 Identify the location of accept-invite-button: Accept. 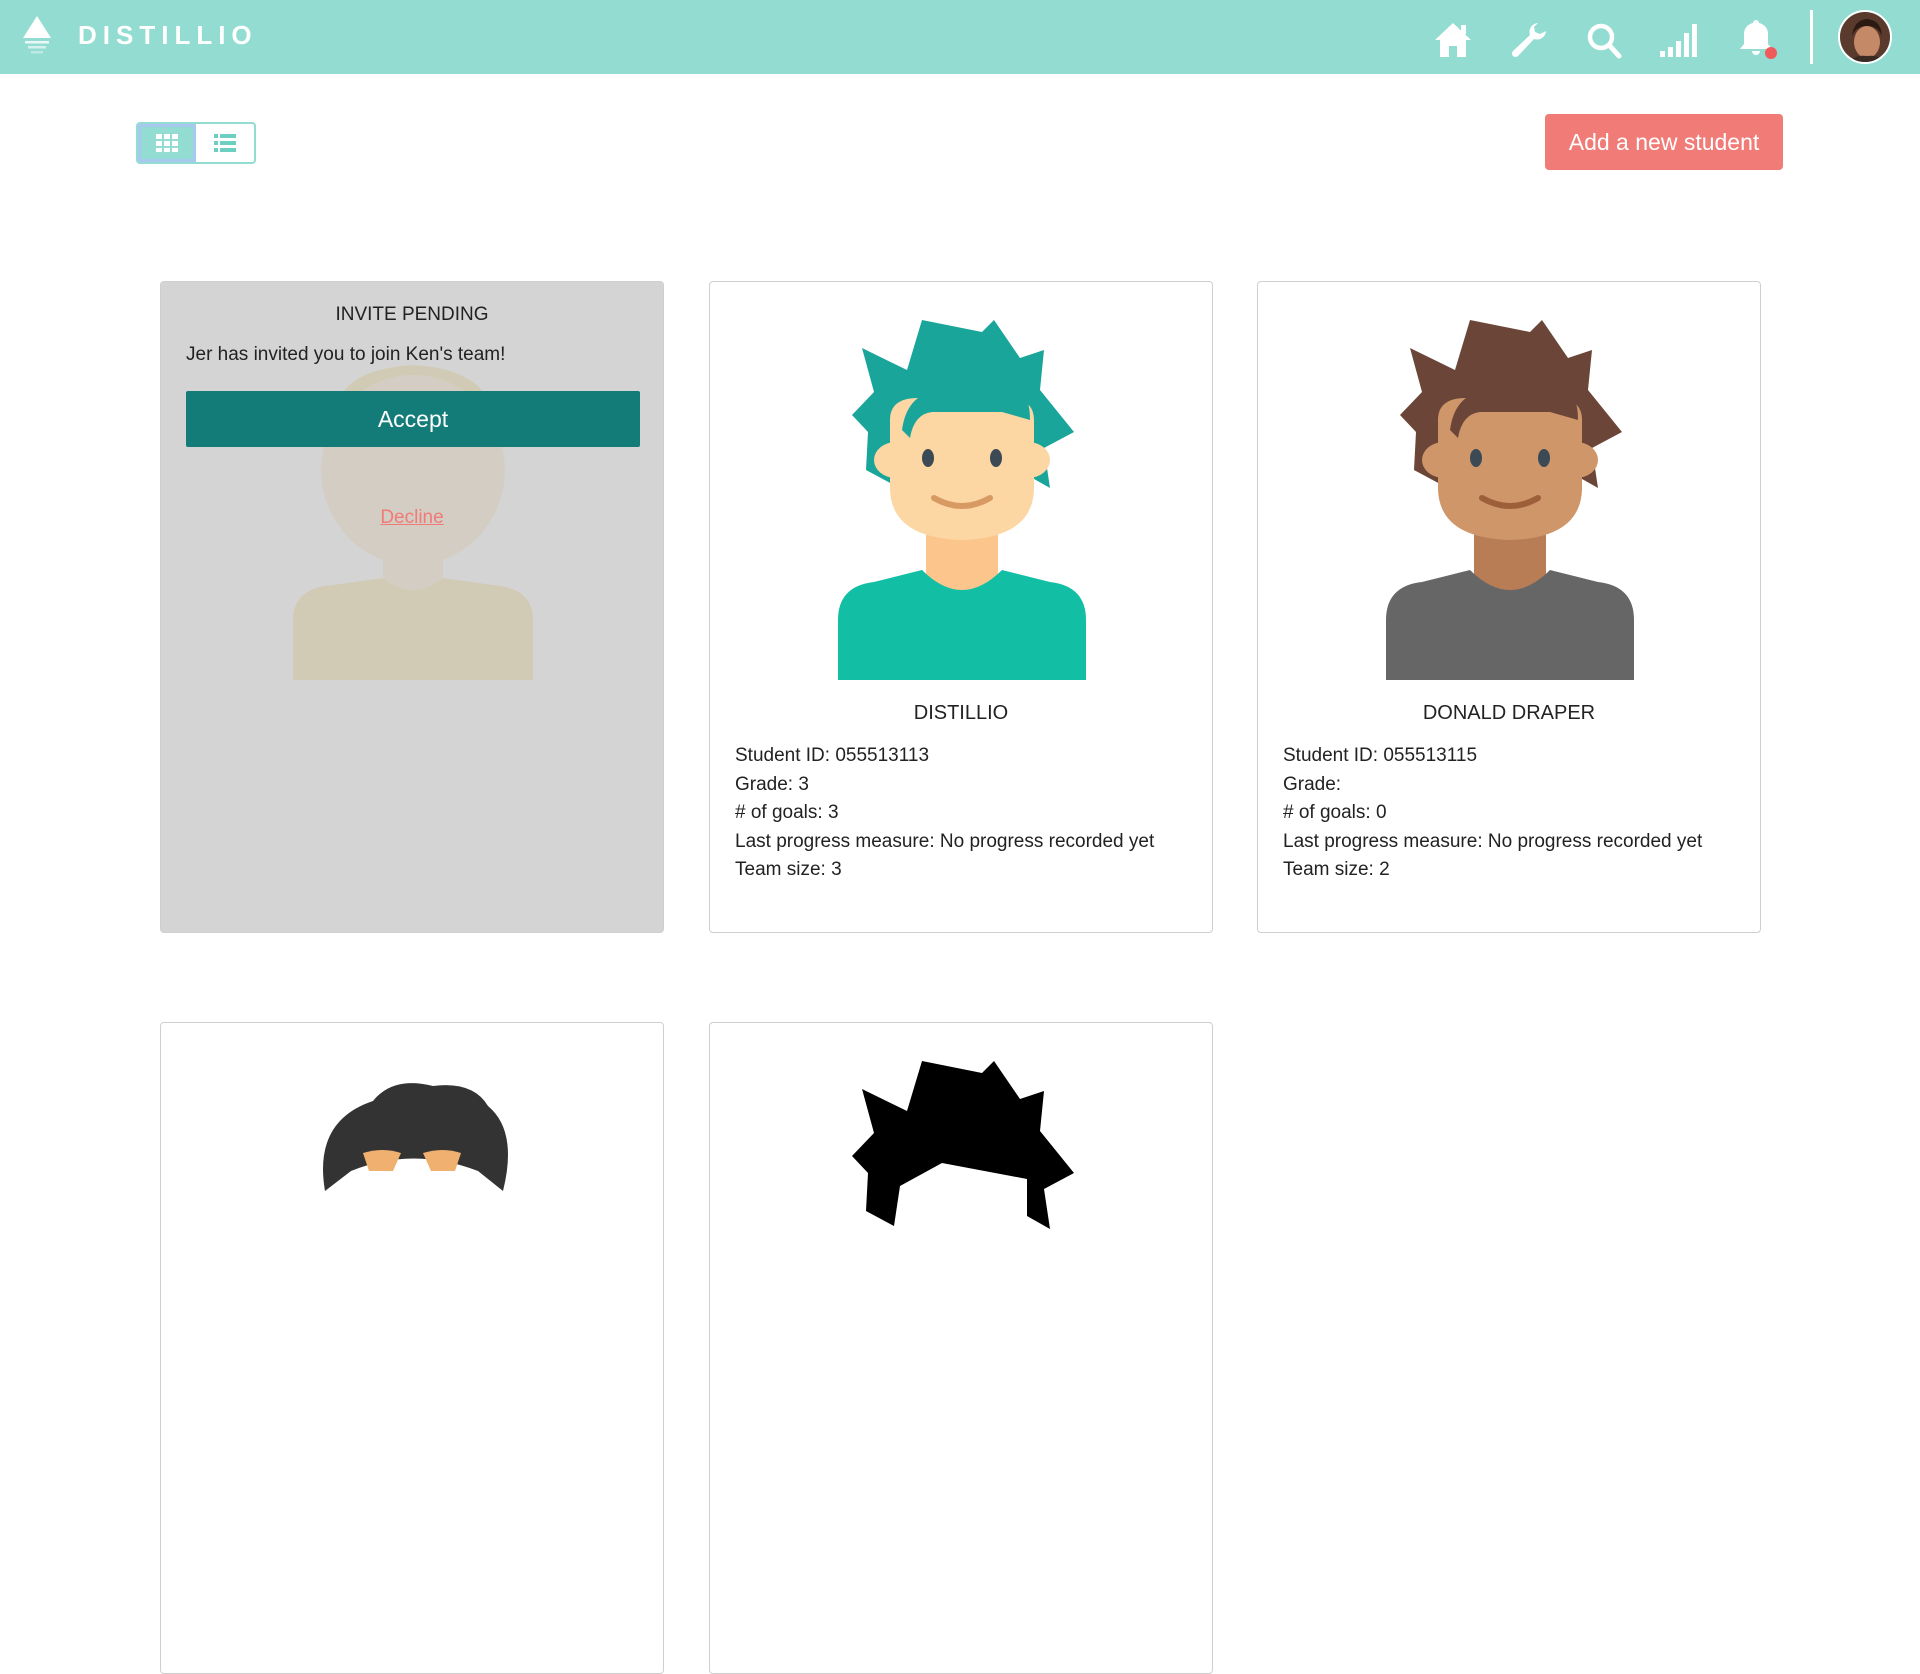
(413, 419).